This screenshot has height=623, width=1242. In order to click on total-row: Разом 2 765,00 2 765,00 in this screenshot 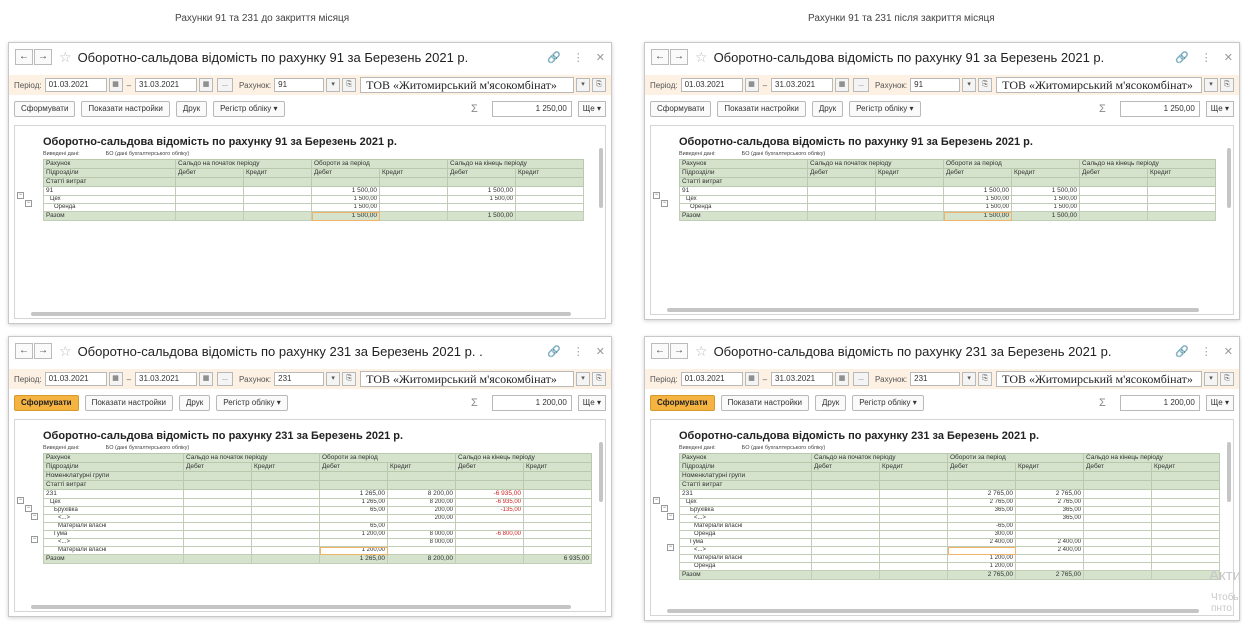, I will do `click(949, 575)`.